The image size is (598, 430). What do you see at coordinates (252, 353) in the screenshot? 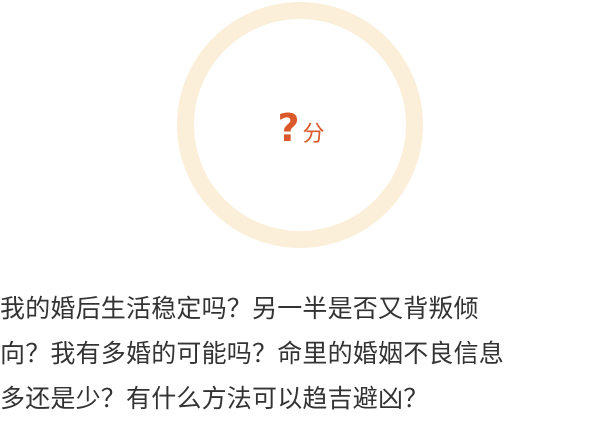
I see `question-line-2: 向？我有多婚的可能吗？命里的婚姻不良信息` at bounding box center [252, 353].